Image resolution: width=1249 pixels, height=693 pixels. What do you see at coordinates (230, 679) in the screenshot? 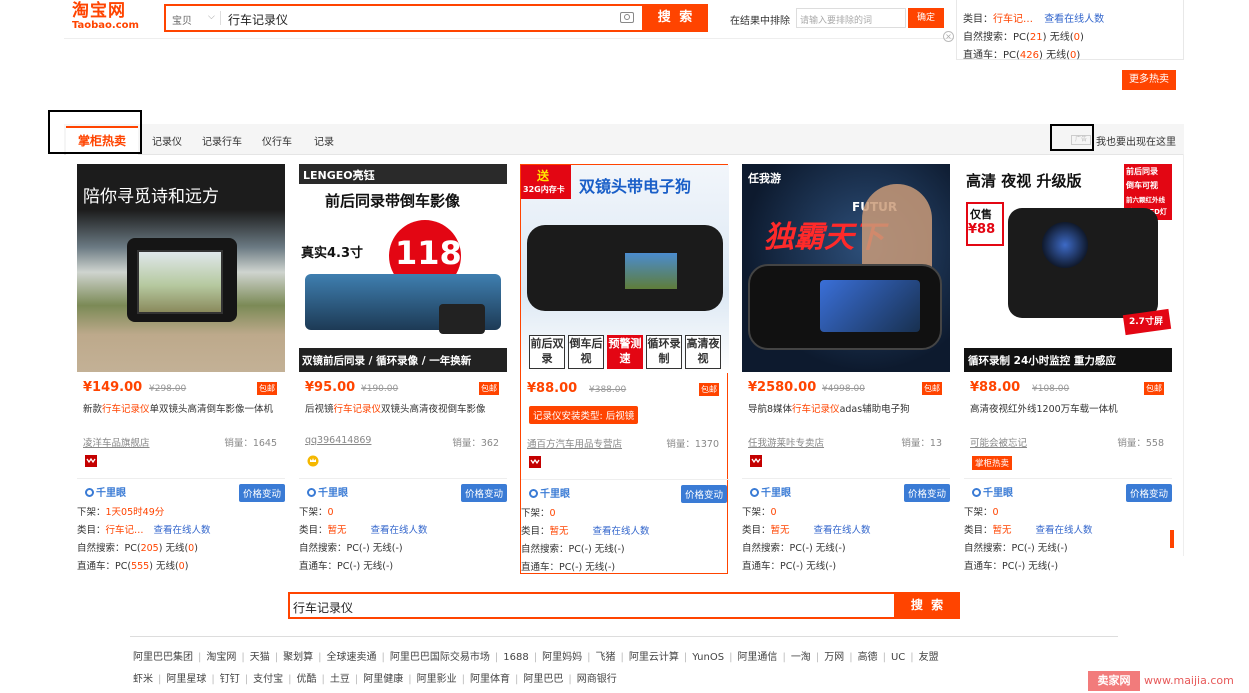
I see `footer-link: 钉钉` at bounding box center [230, 679].